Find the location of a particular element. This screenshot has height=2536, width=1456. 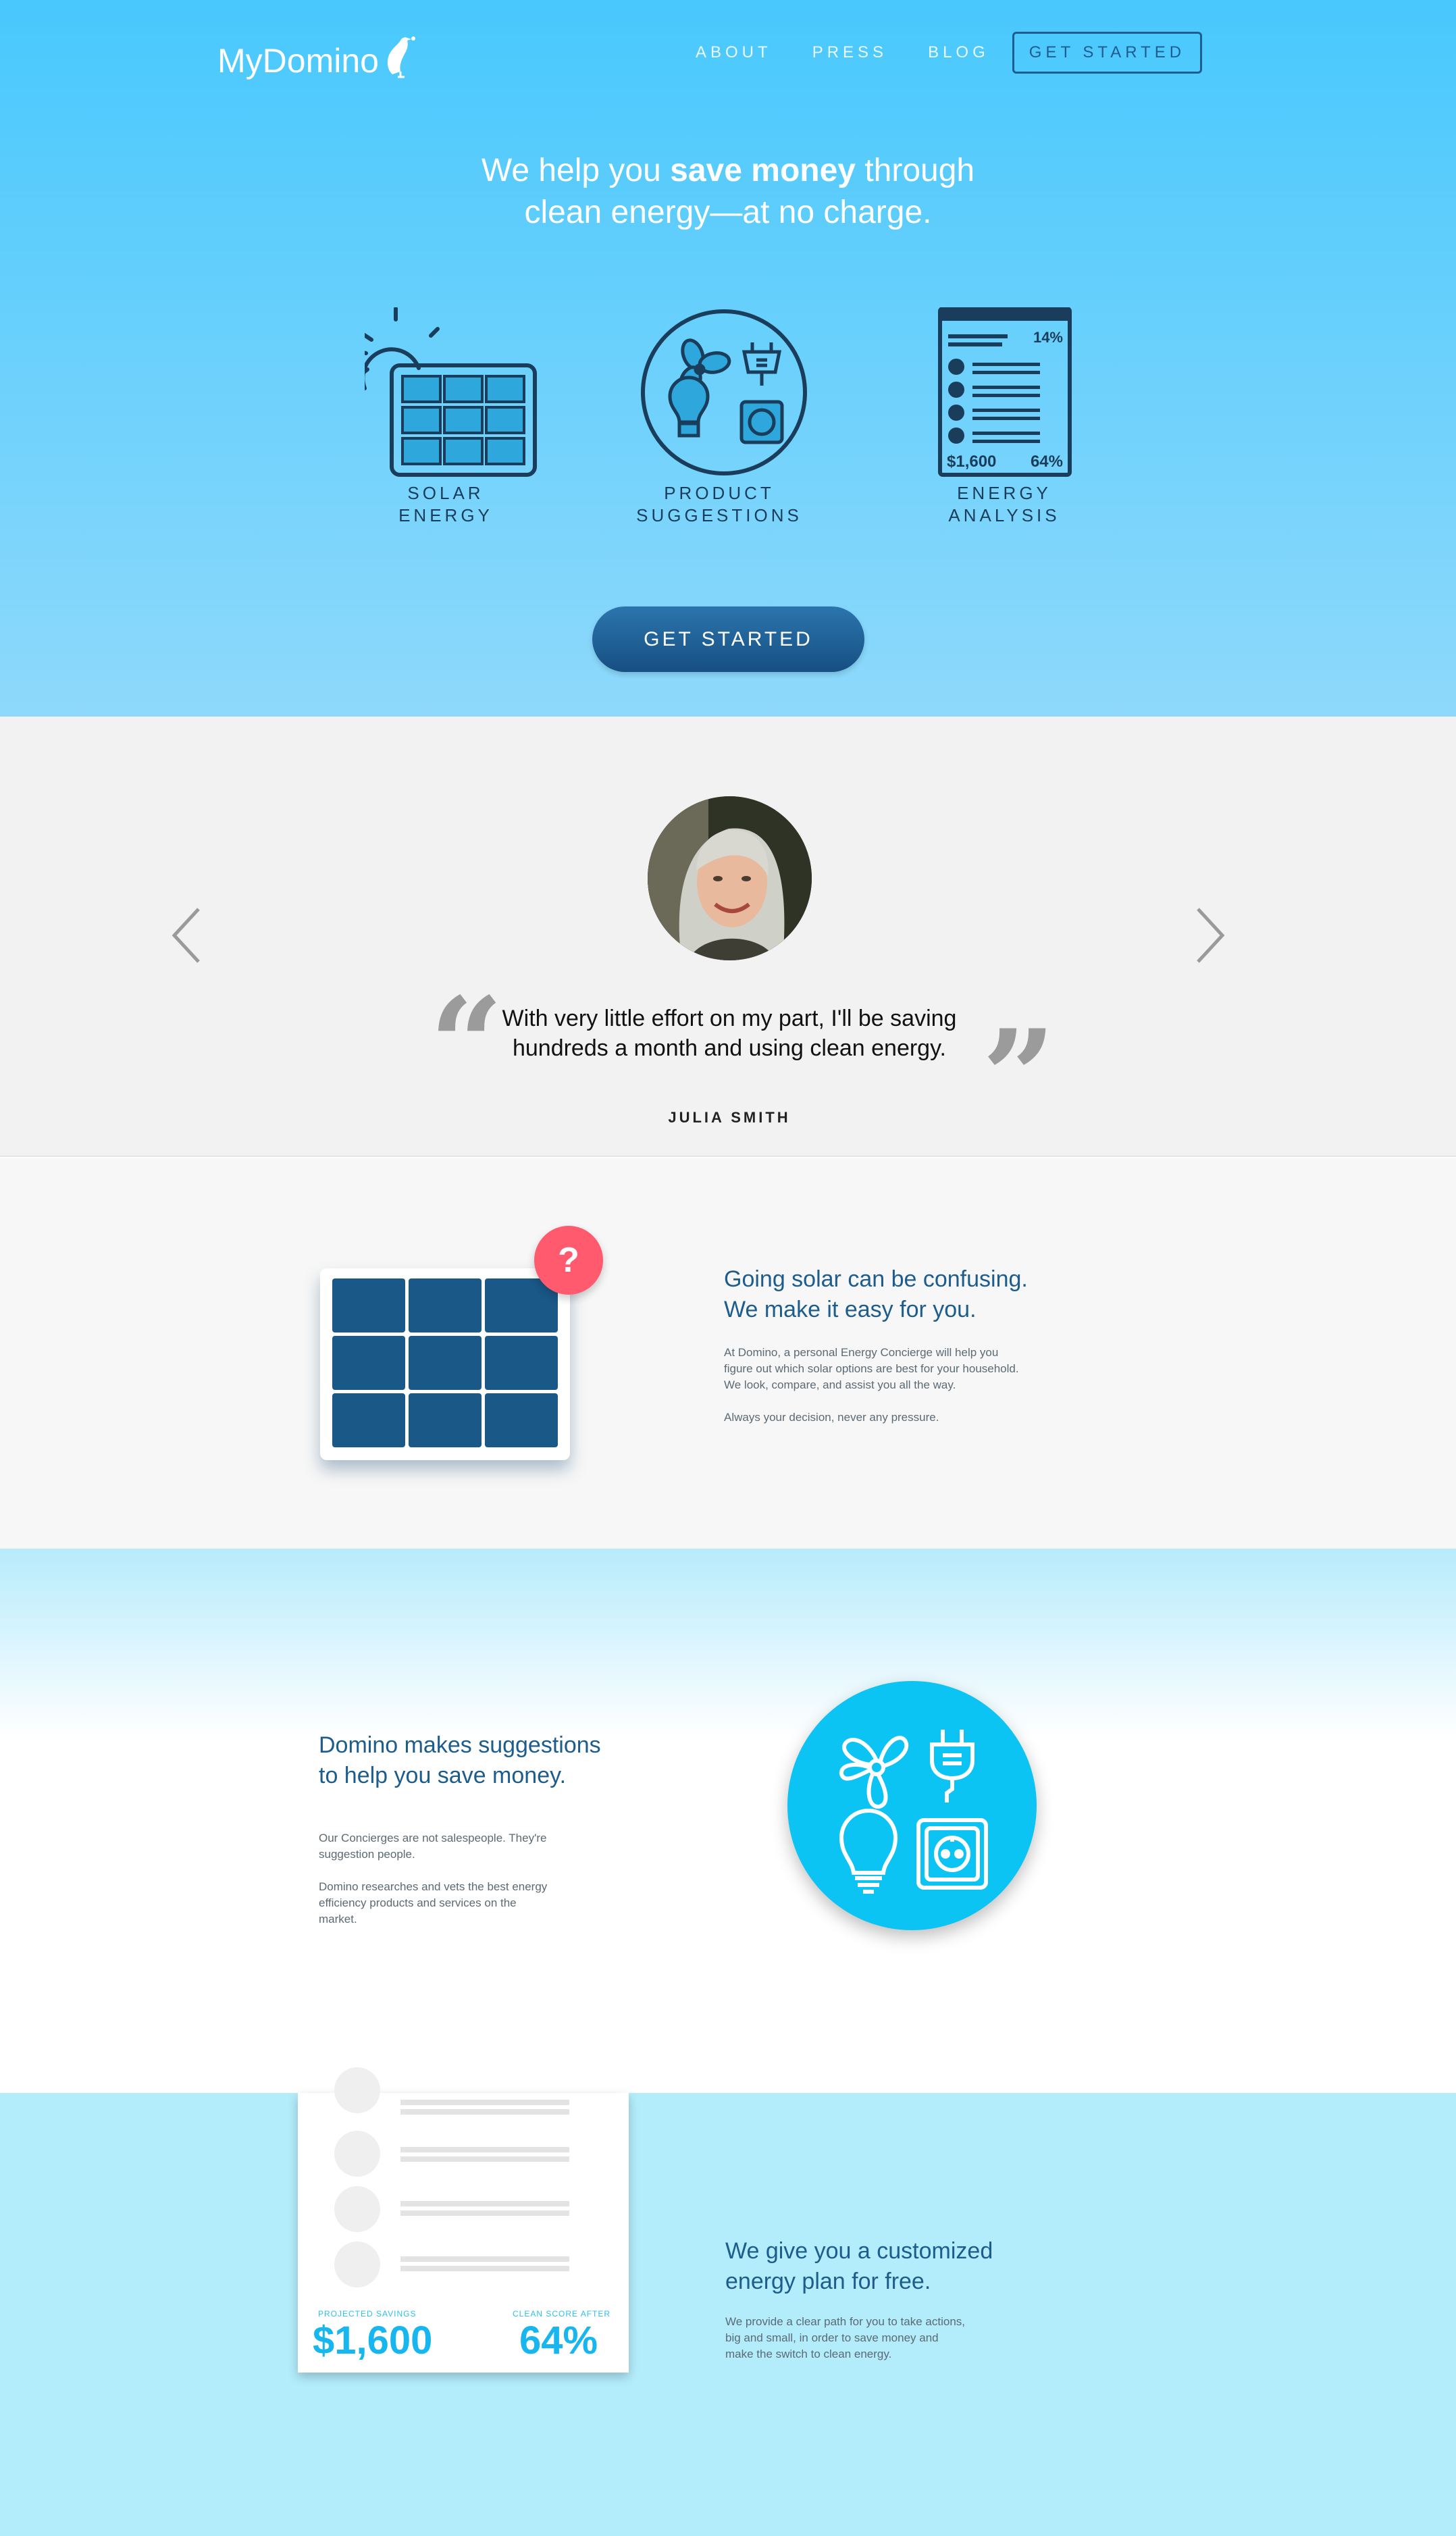

plan-heading-line2: energy plan for free. is located at coordinates (828, 2281).